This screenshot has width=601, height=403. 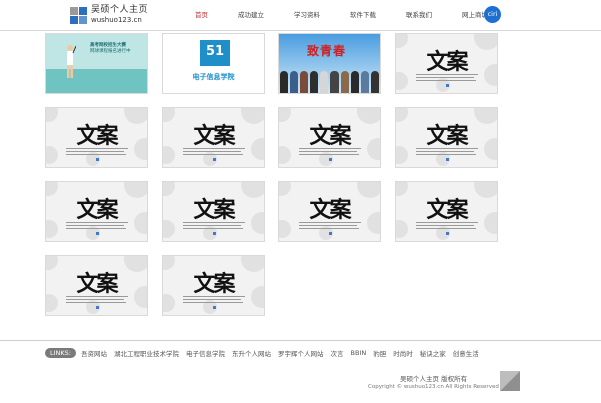 What do you see at coordinates (251, 14) in the screenshot?
I see `nav-success: 成功建立` at bounding box center [251, 14].